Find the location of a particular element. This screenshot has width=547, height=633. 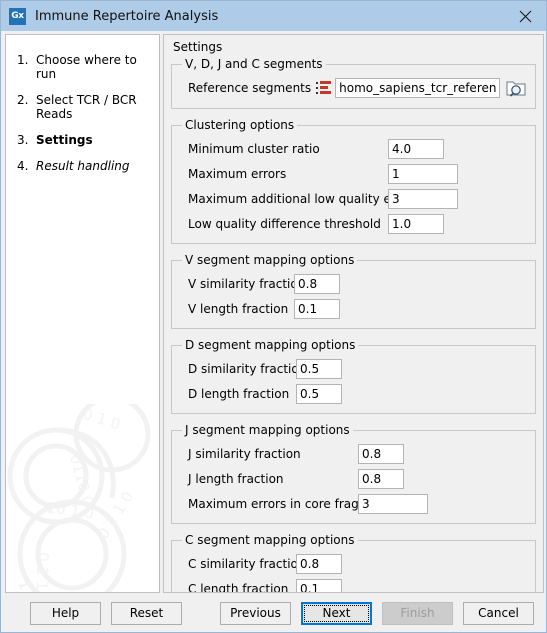

folder-search-icon is located at coordinates (516, 88).